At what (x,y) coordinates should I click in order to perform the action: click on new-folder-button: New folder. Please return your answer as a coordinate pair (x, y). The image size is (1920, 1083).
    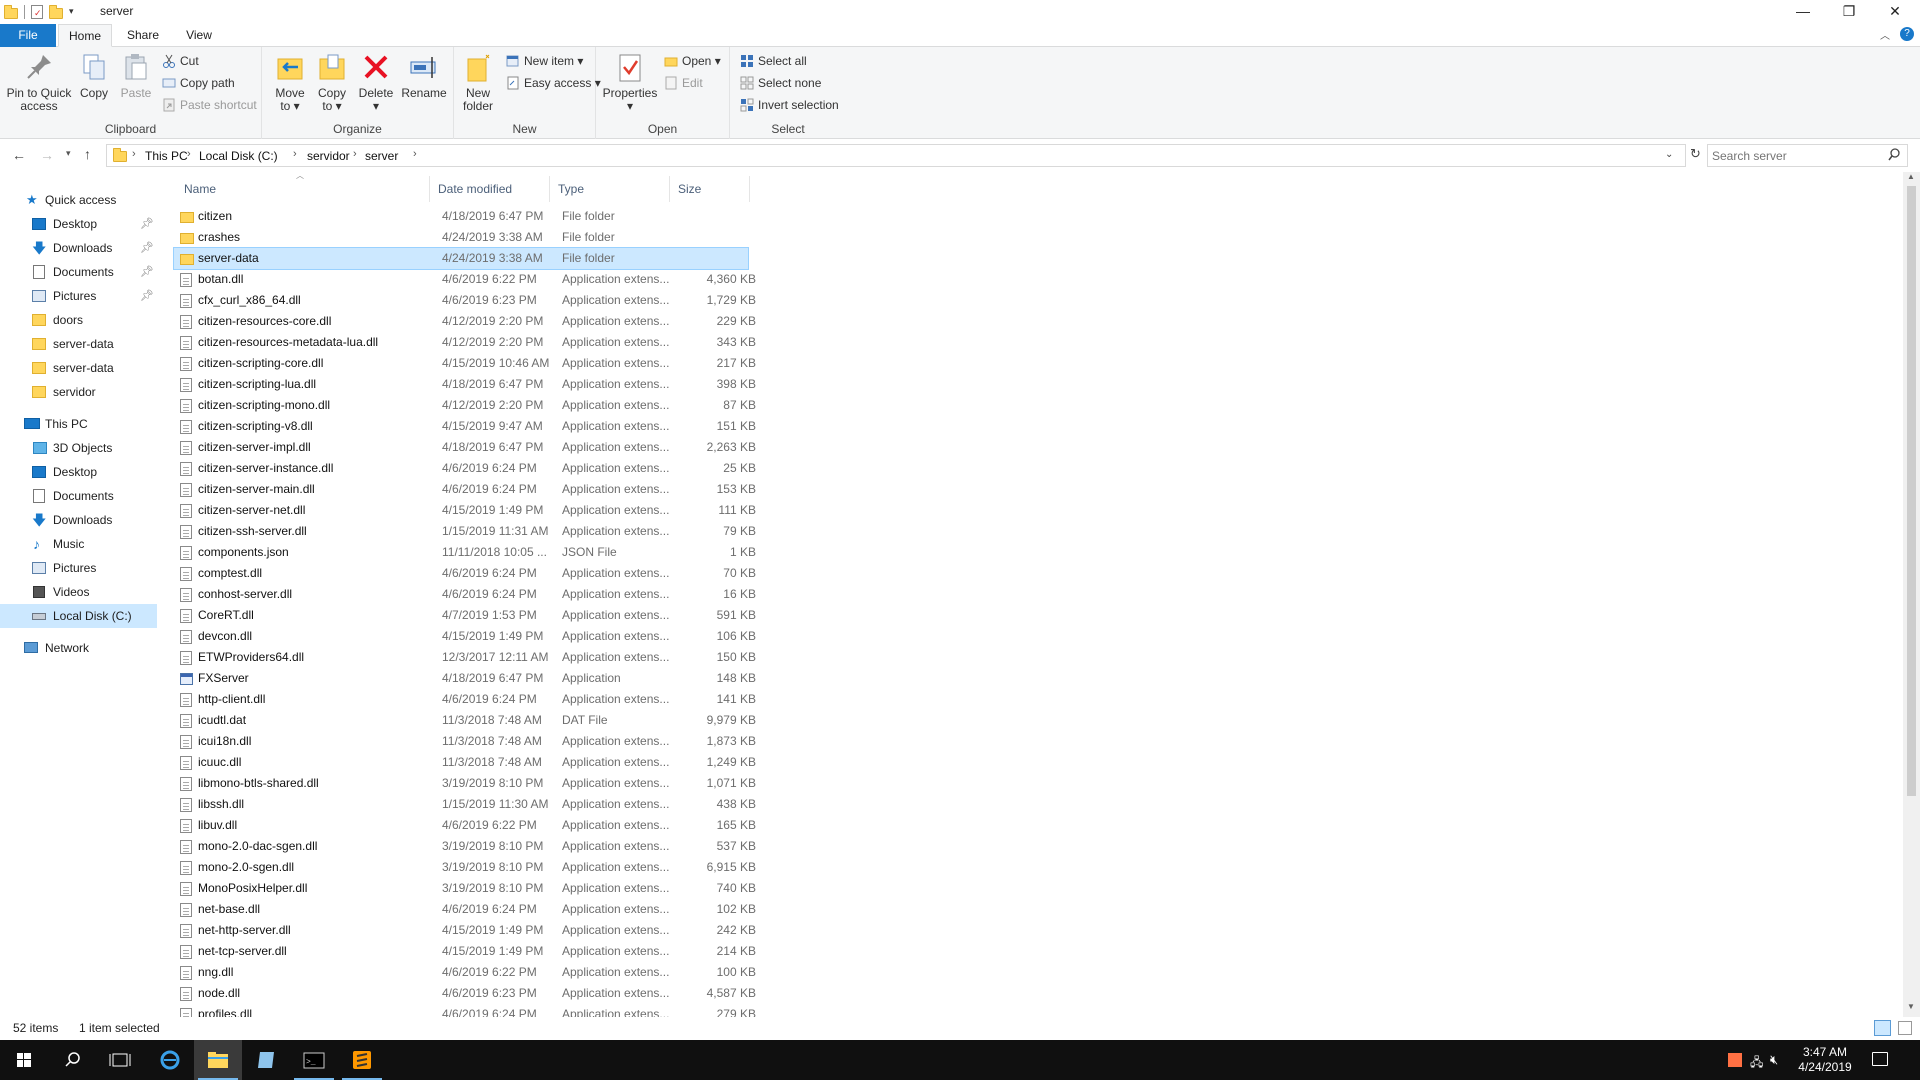
    Looking at the image, I should click on (478, 82).